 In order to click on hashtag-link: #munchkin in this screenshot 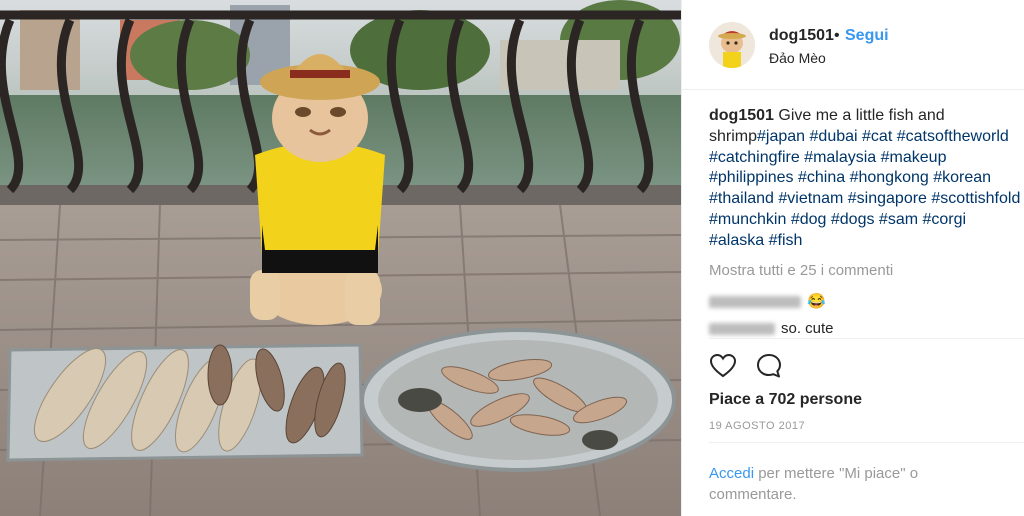, I will do `click(747, 219)`.